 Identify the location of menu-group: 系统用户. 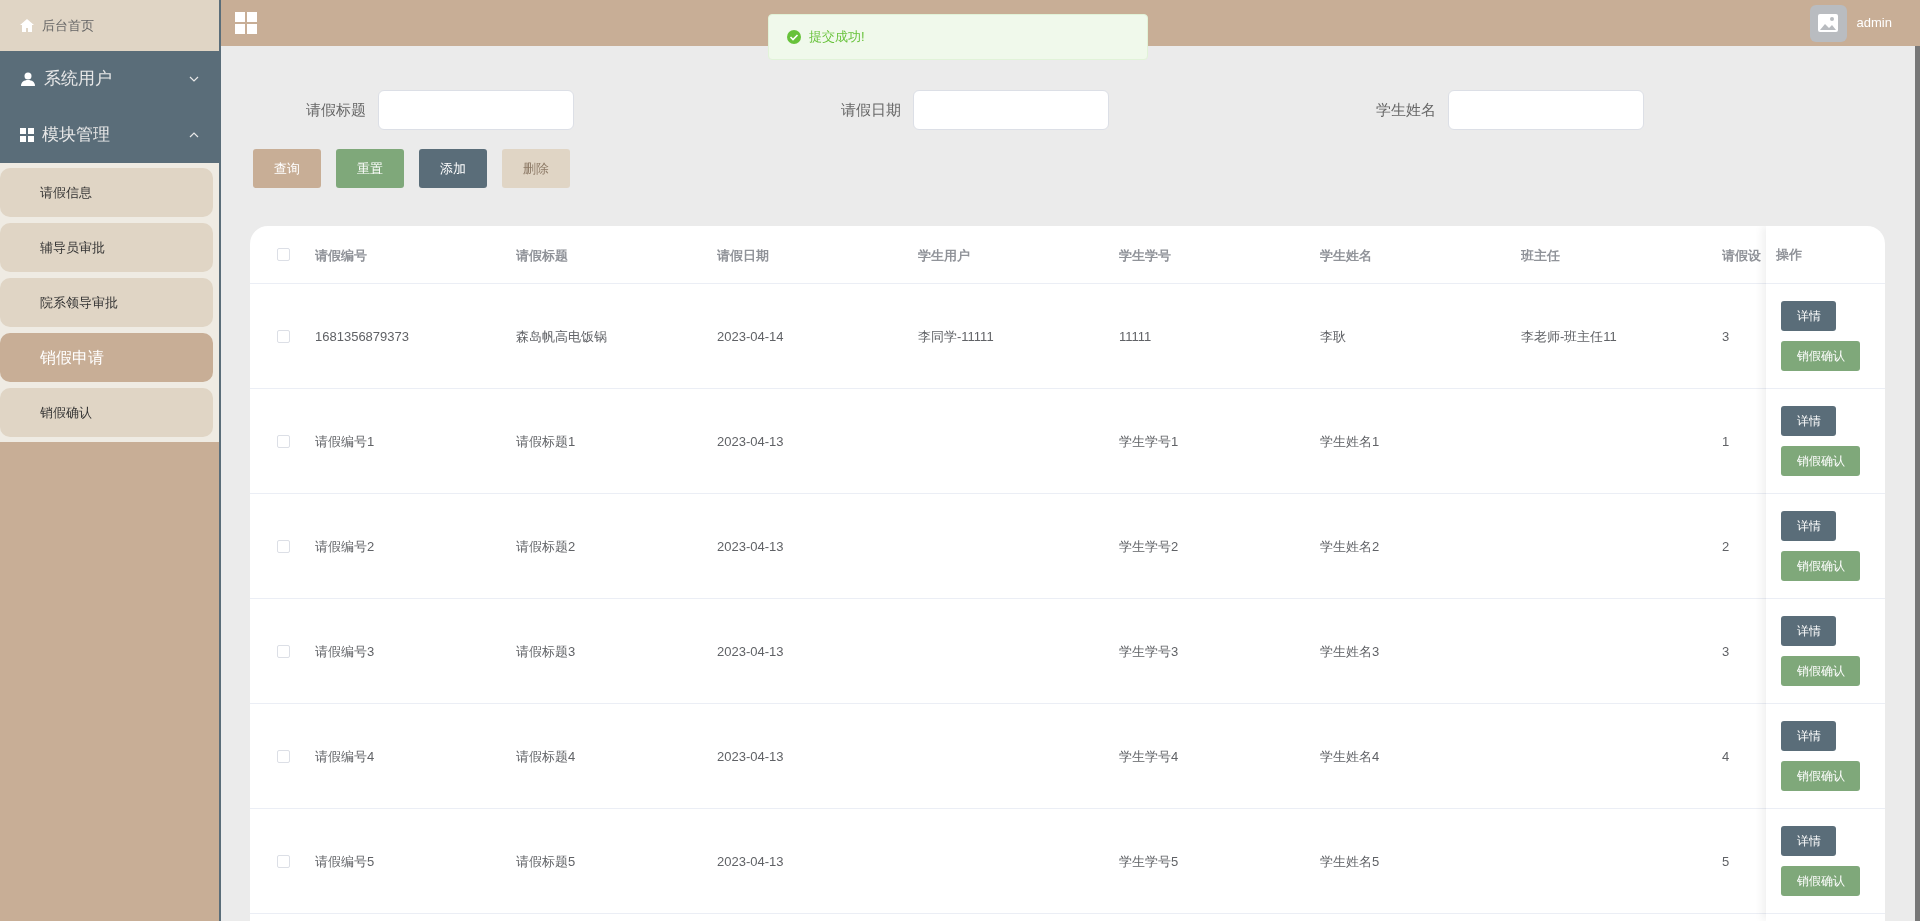
(109, 79).